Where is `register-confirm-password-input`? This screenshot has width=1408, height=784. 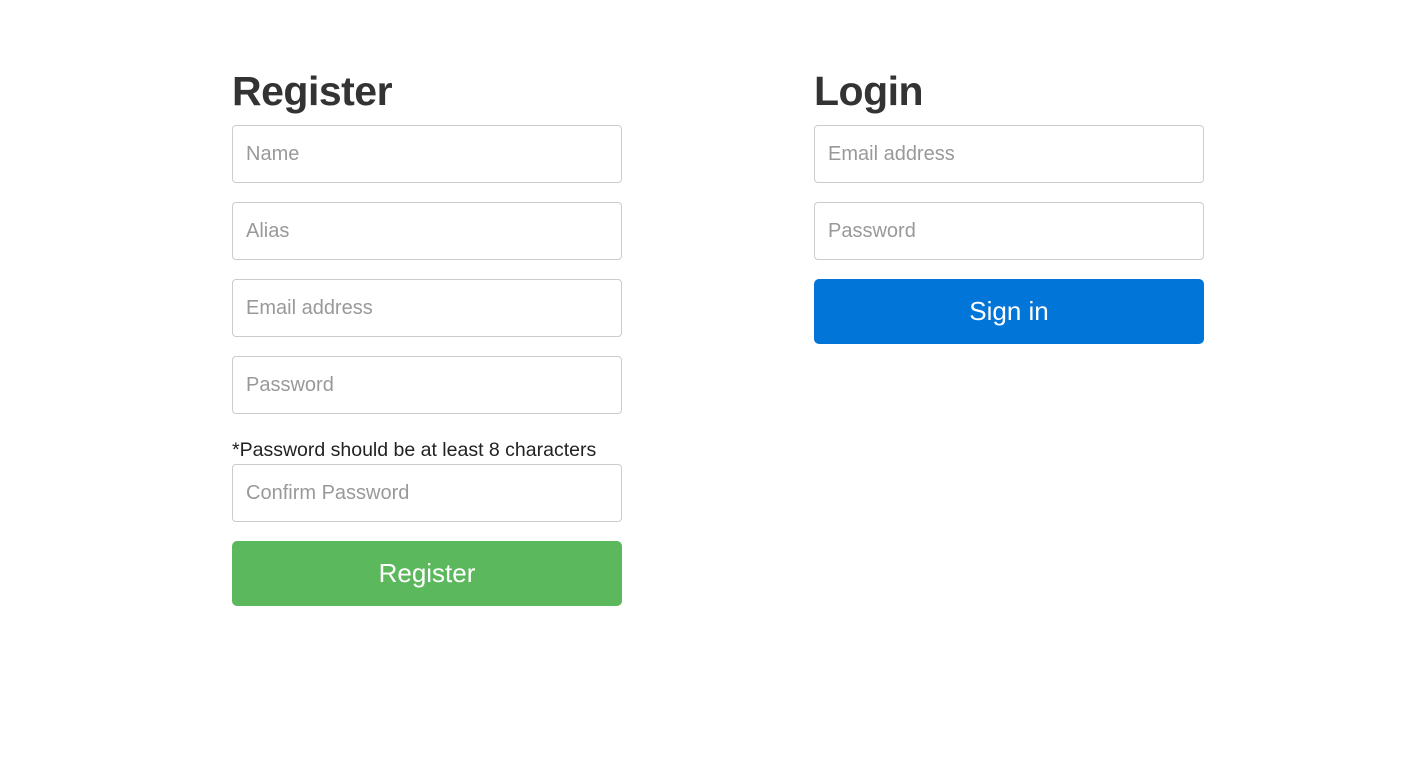 register-confirm-password-input is located at coordinates (427, 493).